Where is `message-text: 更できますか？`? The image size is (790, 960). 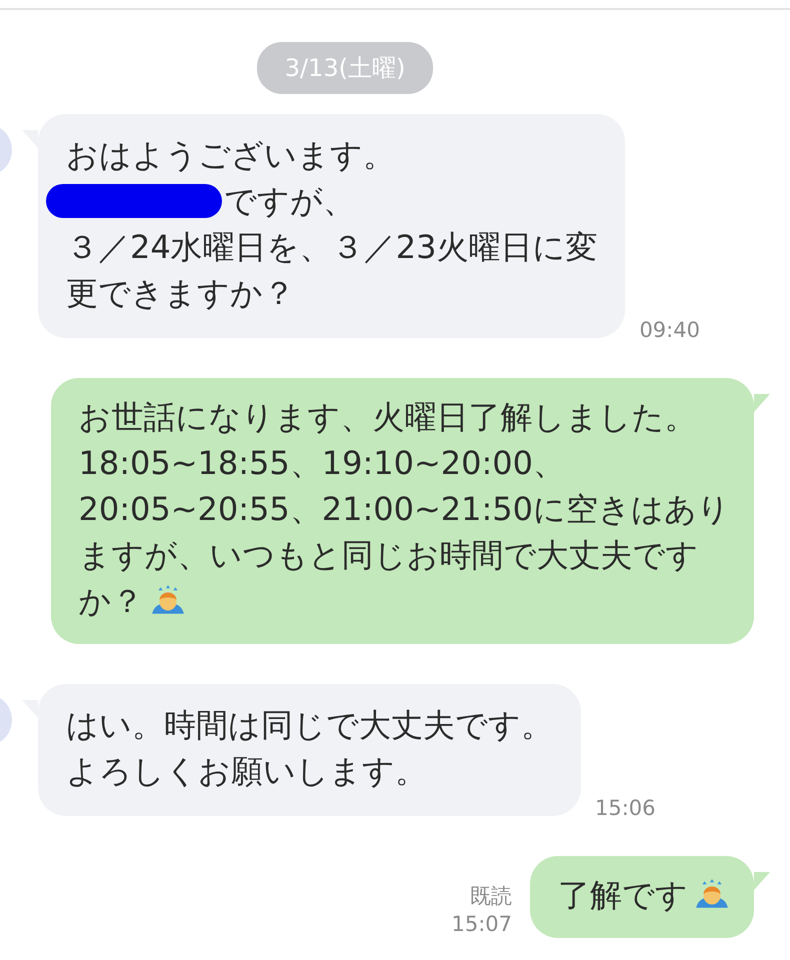
message-text: 更できますか？ is located at coordinates (180, 293).